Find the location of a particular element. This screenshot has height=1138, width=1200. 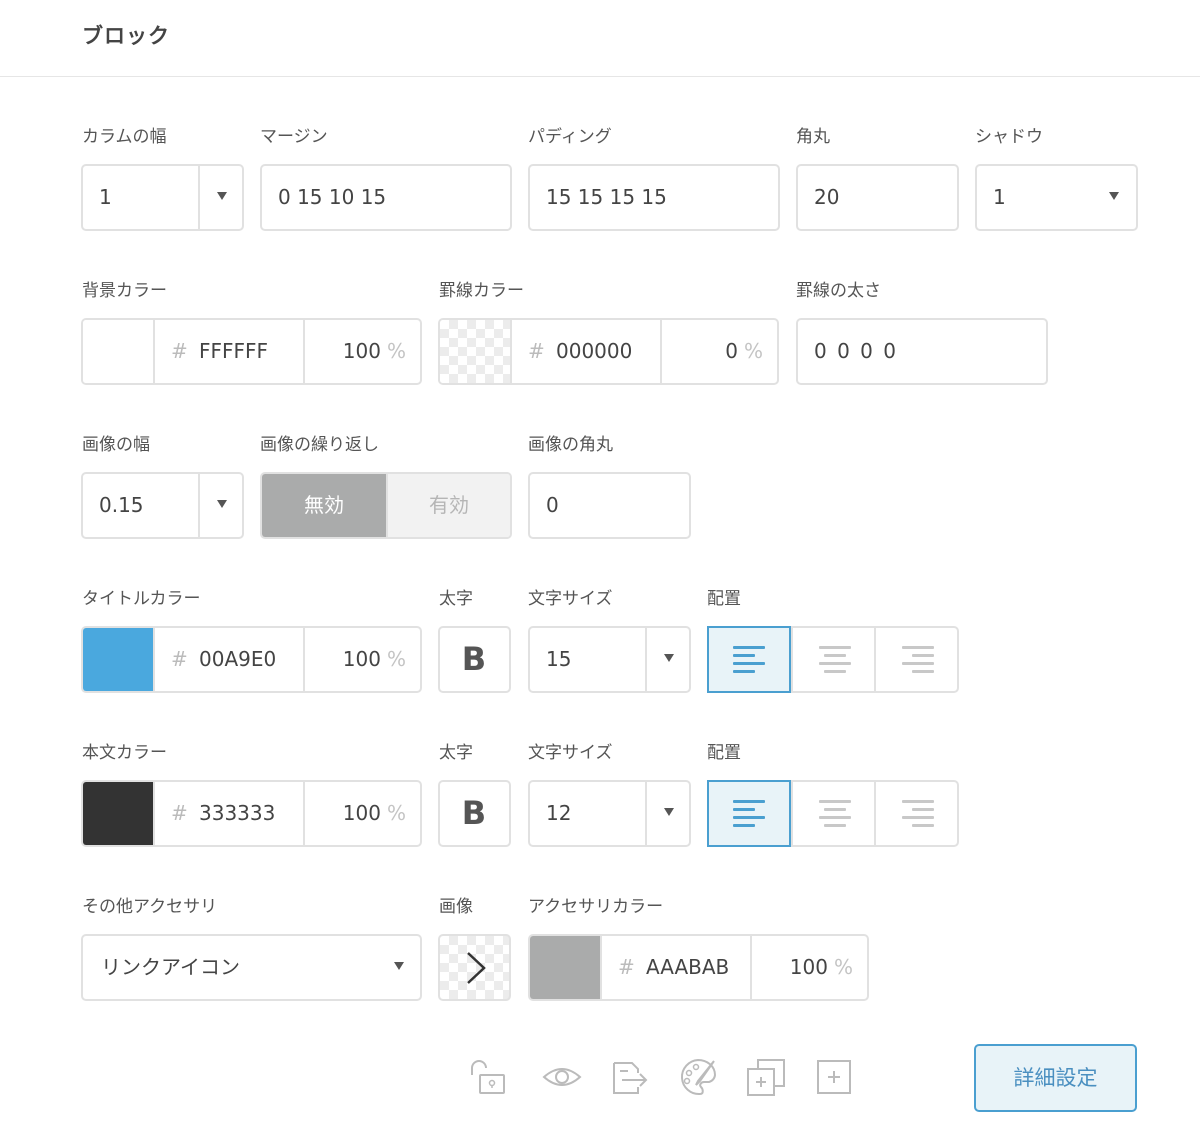

radius-value: 20 is located at coordinates (827, 197).